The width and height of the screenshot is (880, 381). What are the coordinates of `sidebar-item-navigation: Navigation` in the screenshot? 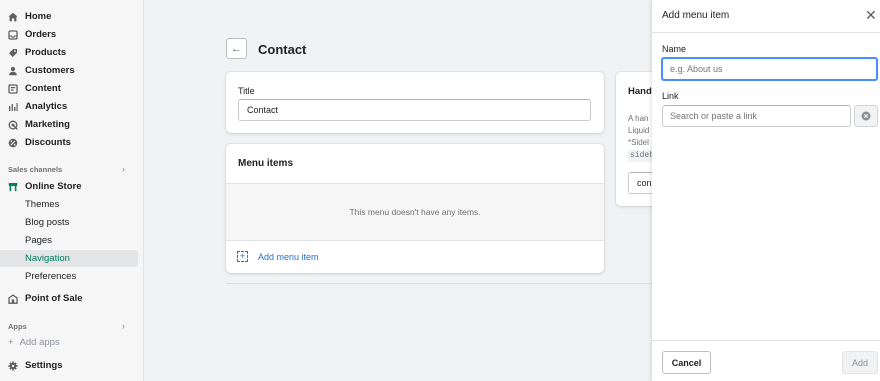 It's located at (69, 258).